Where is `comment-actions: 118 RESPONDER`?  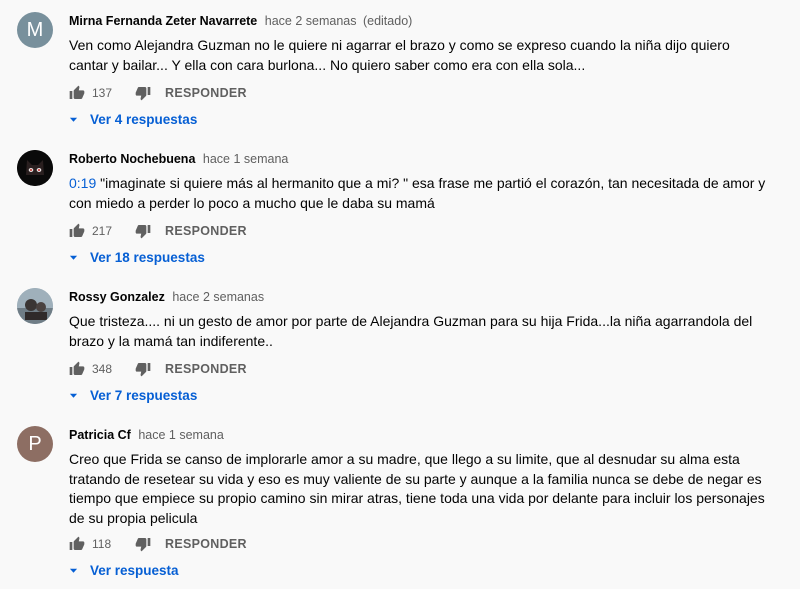 comment-actions: 118 RESPONDER is located at coordinates (158, 544).